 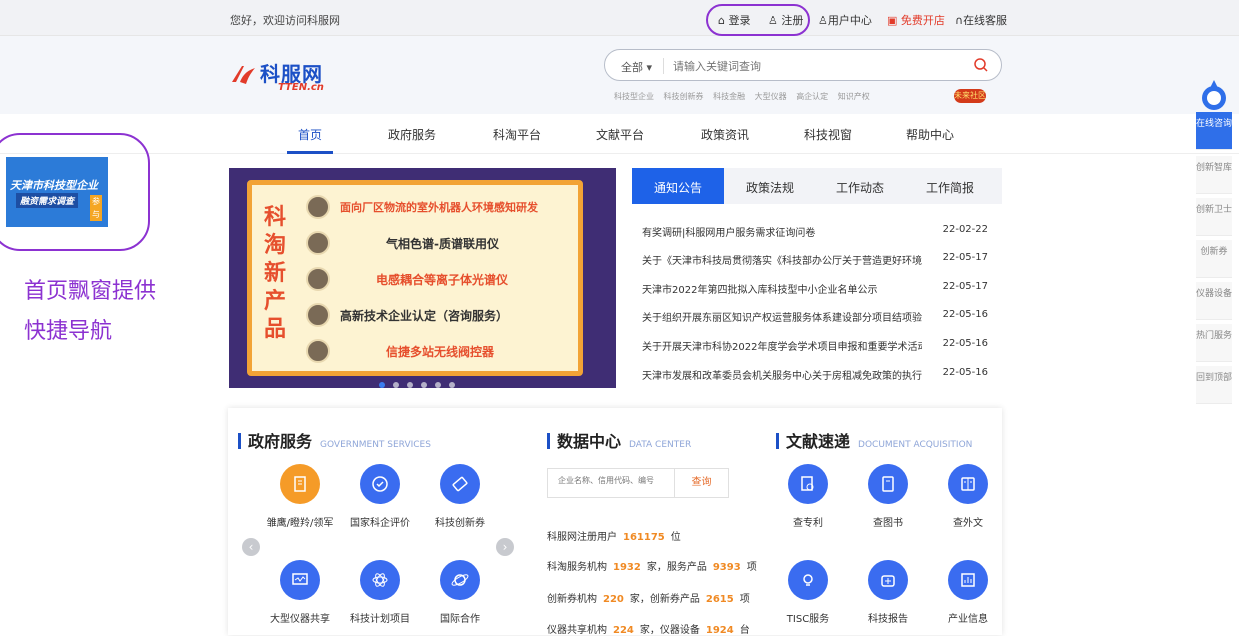 I want to click on sidebar-think-tank: 创新智库, so click(x=1214, y=175).